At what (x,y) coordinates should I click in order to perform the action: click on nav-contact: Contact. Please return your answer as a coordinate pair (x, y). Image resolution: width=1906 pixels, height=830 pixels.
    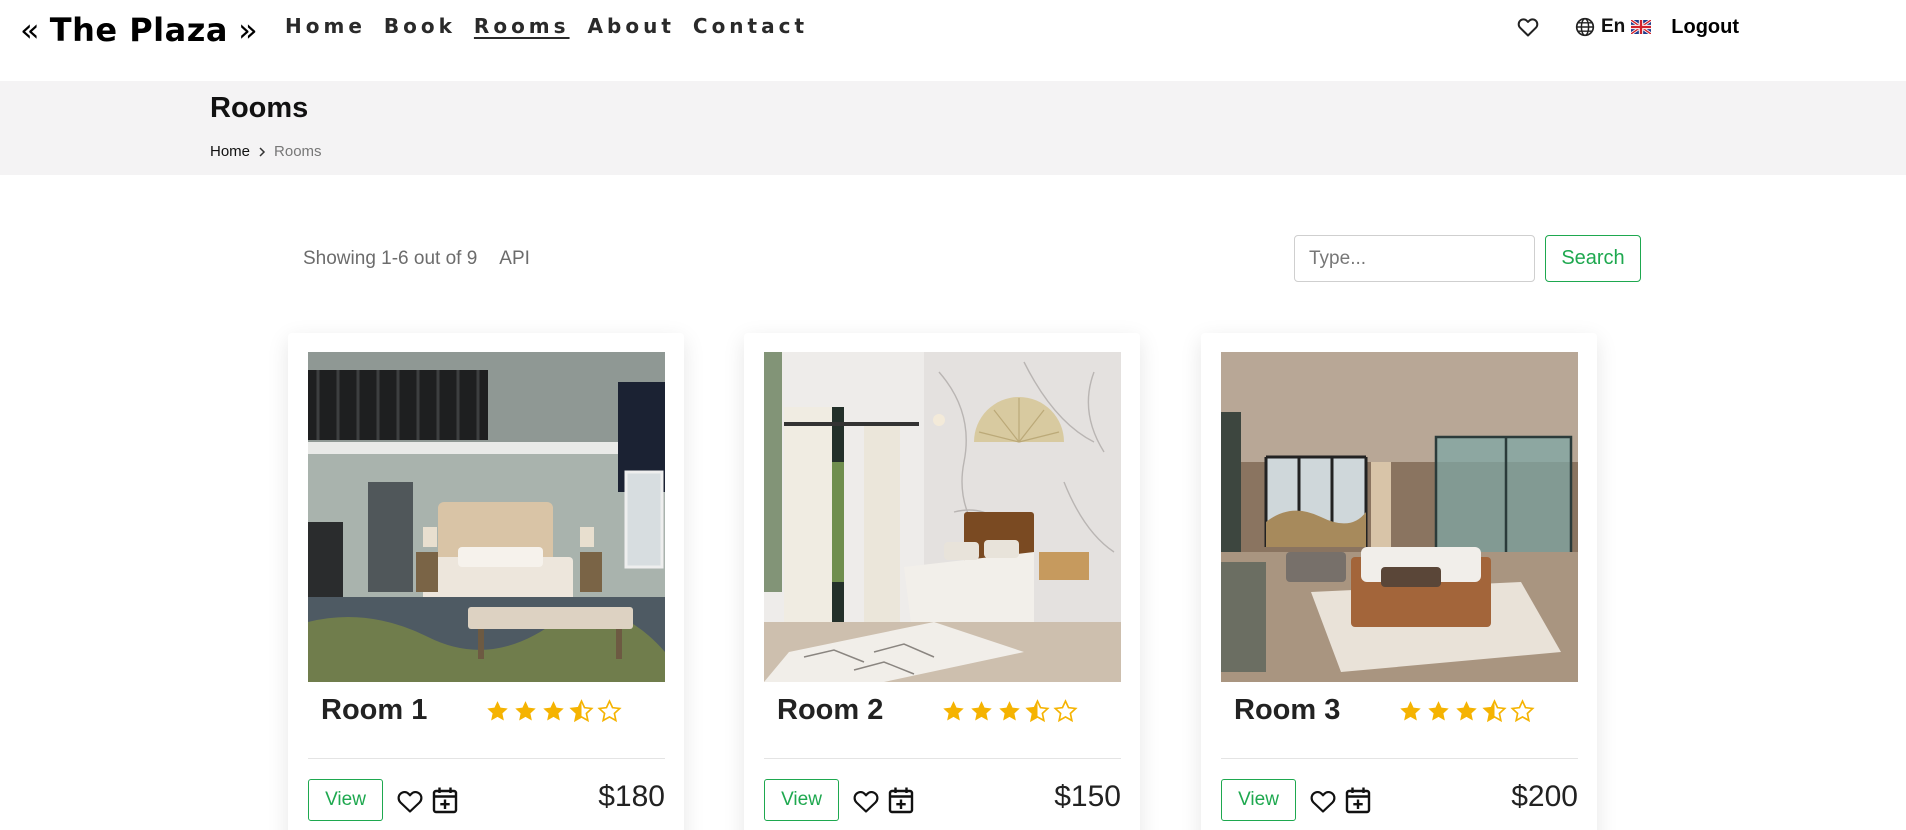
    Looking at the image, I should click on (750, 26).